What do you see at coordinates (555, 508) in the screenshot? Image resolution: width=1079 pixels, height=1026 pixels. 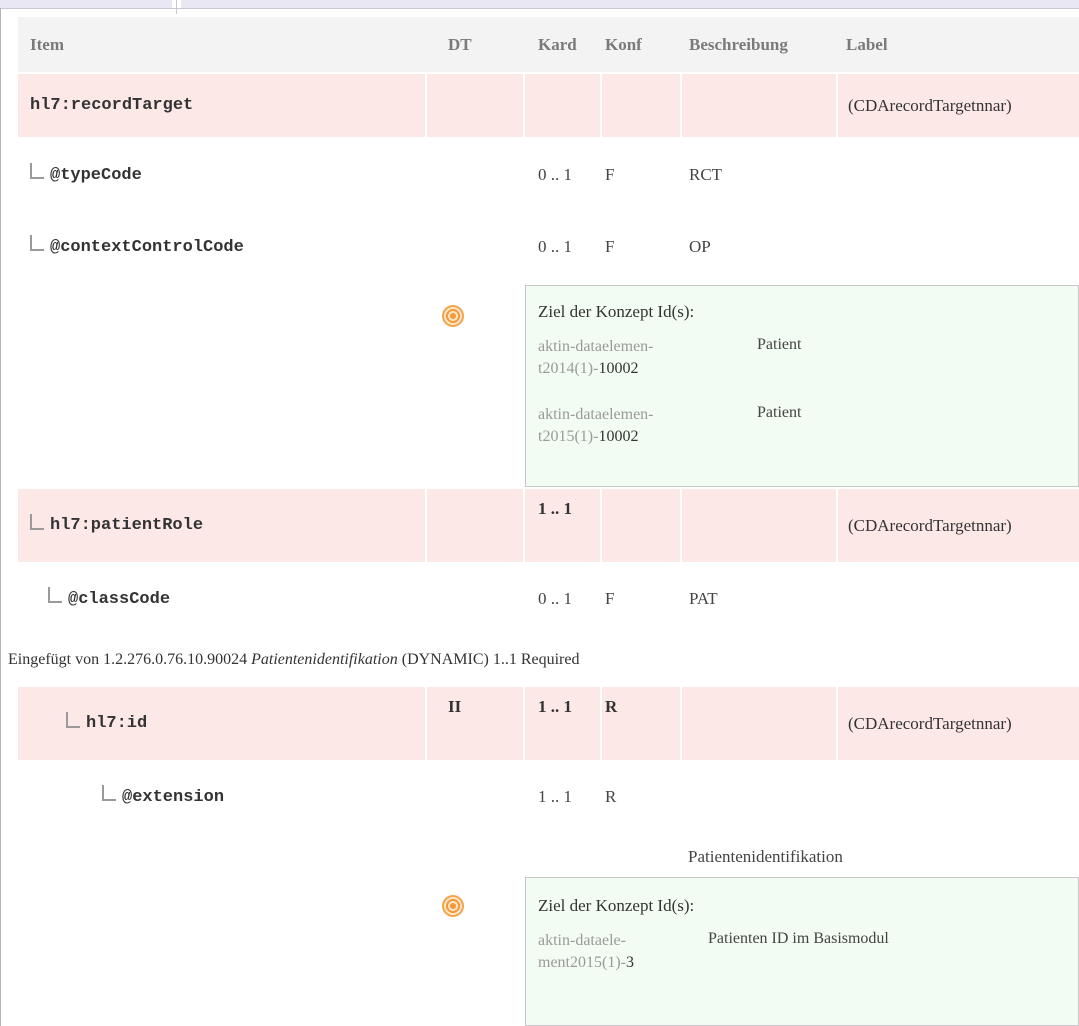 I see `kard-patientRole: 1 .. 1` at bounding box center [555, 508].